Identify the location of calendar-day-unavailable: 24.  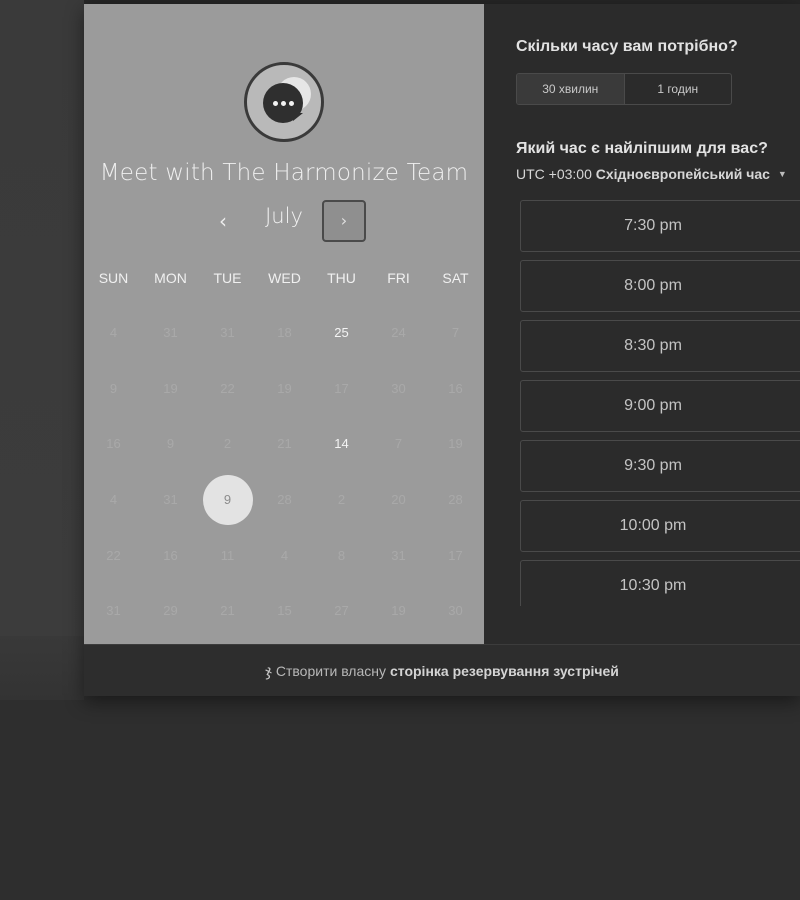
(398, 333).